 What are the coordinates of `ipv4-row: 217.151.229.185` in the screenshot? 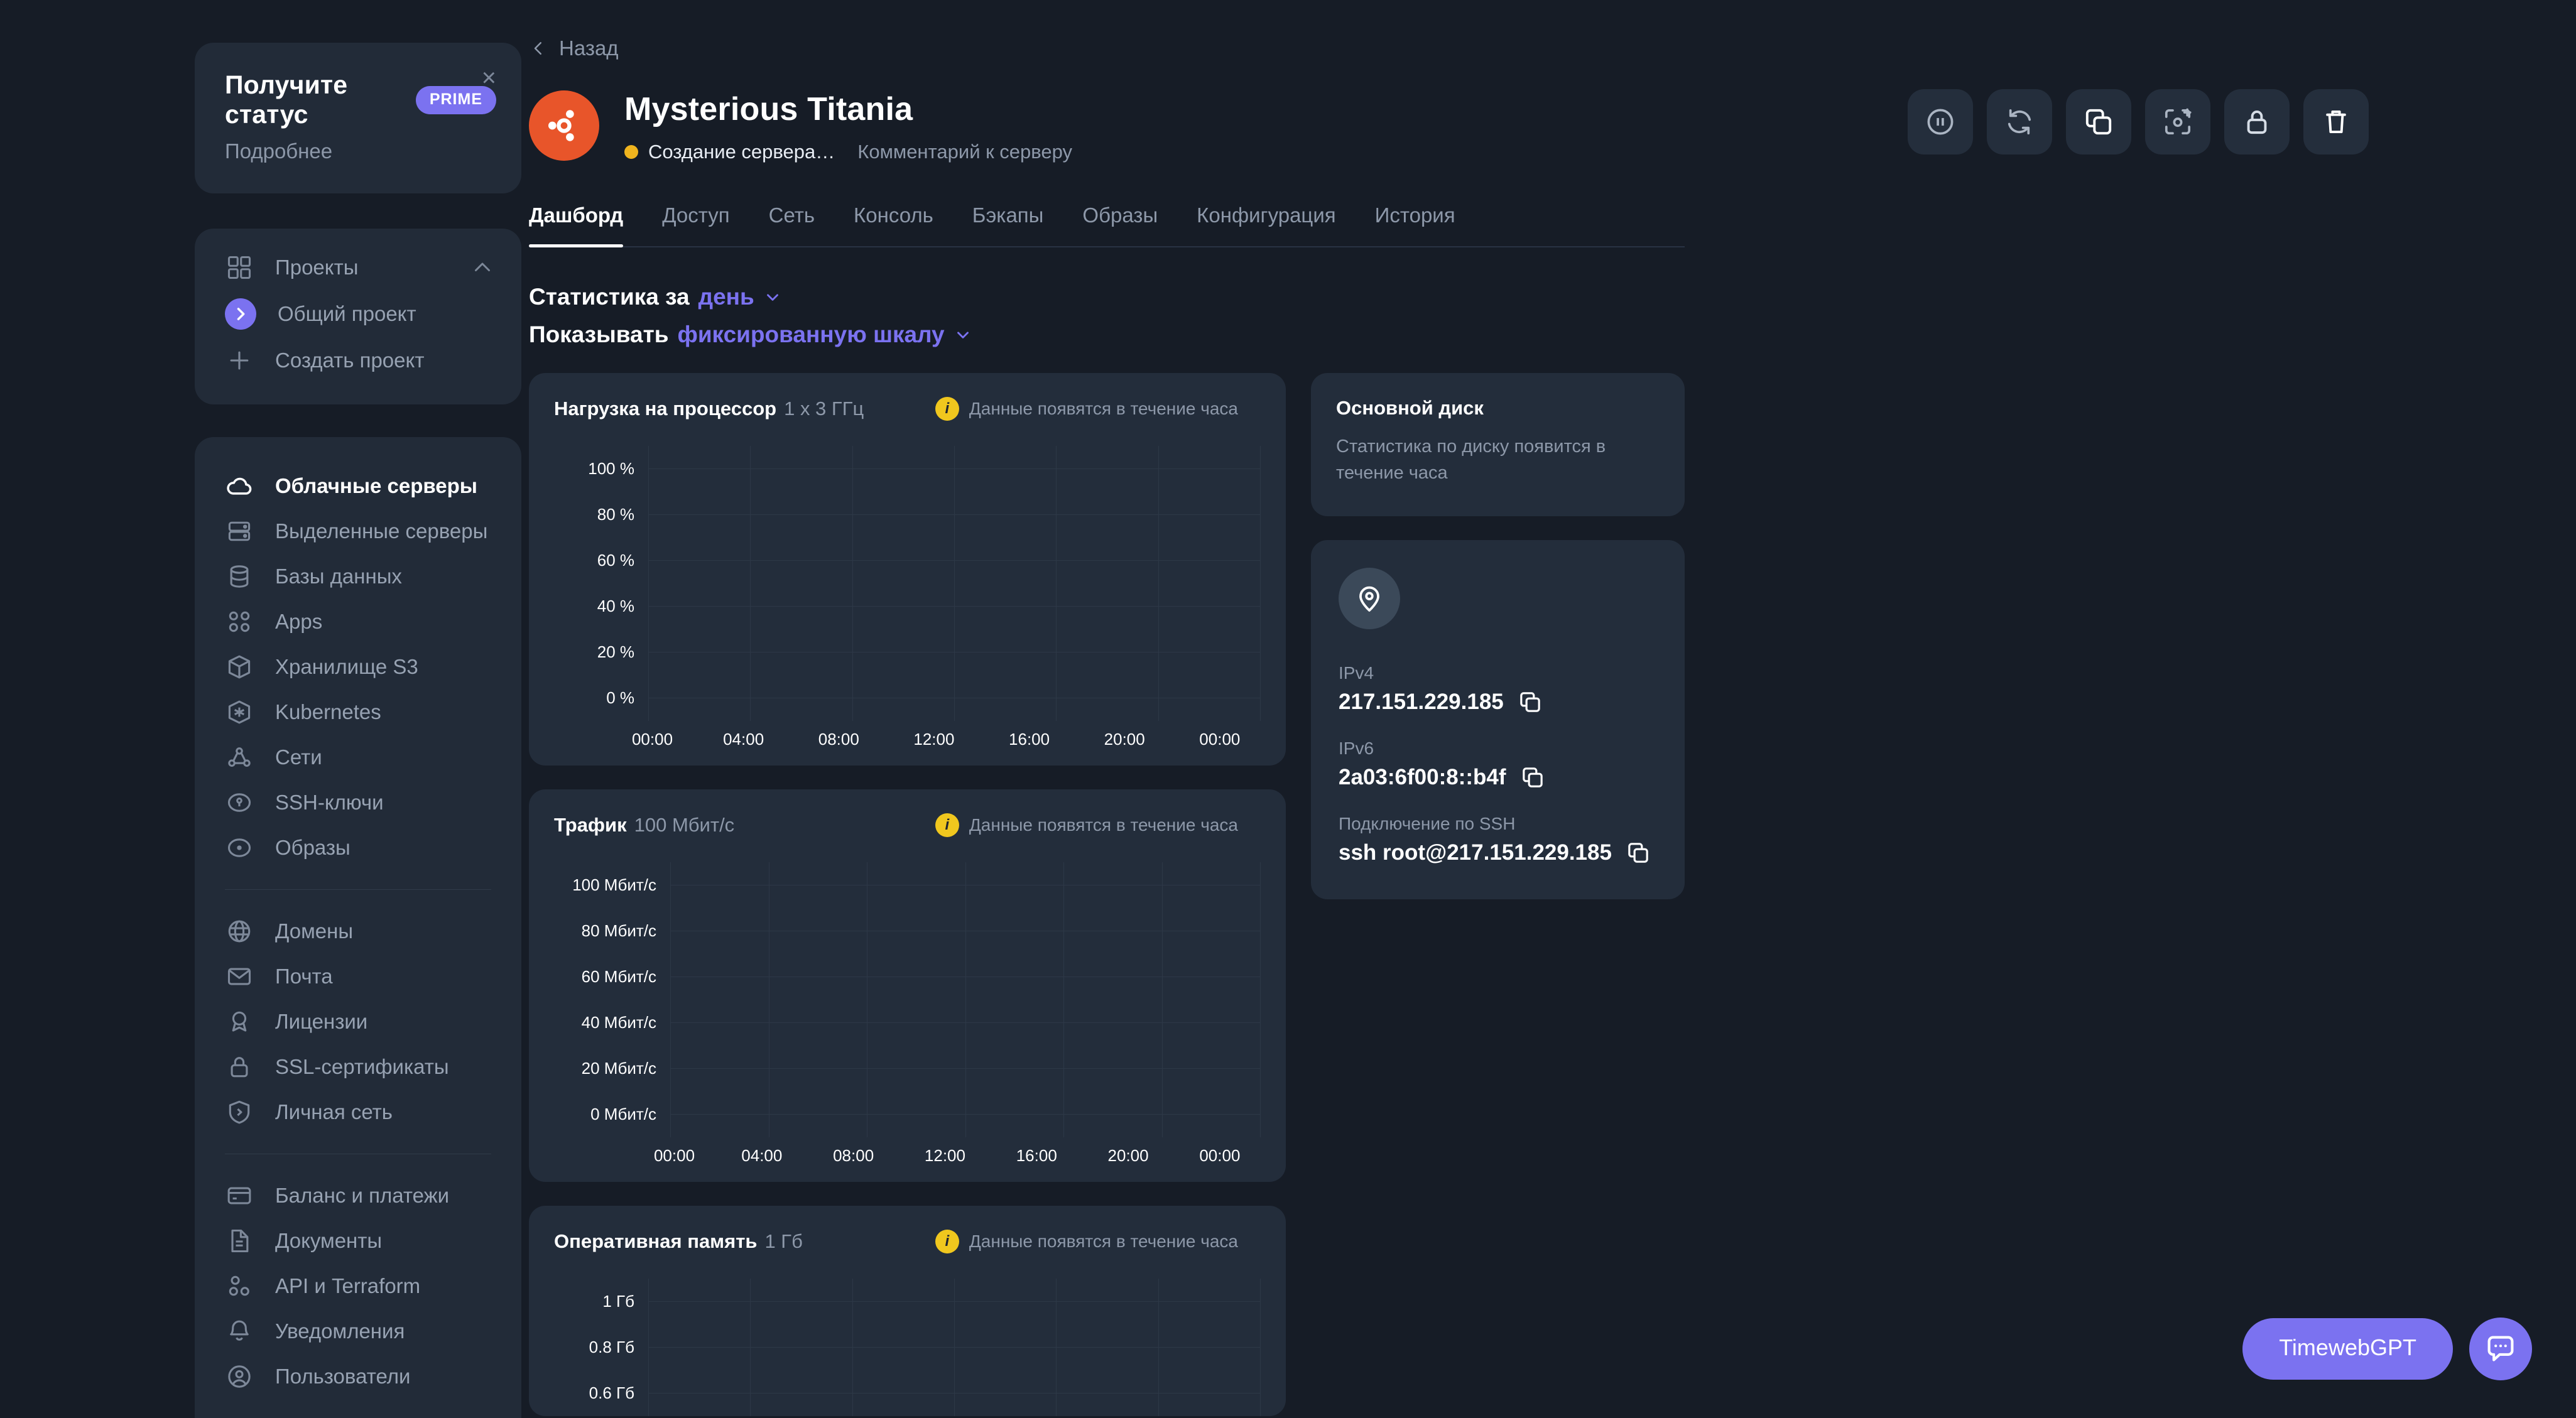 It's located at (1498, 702).